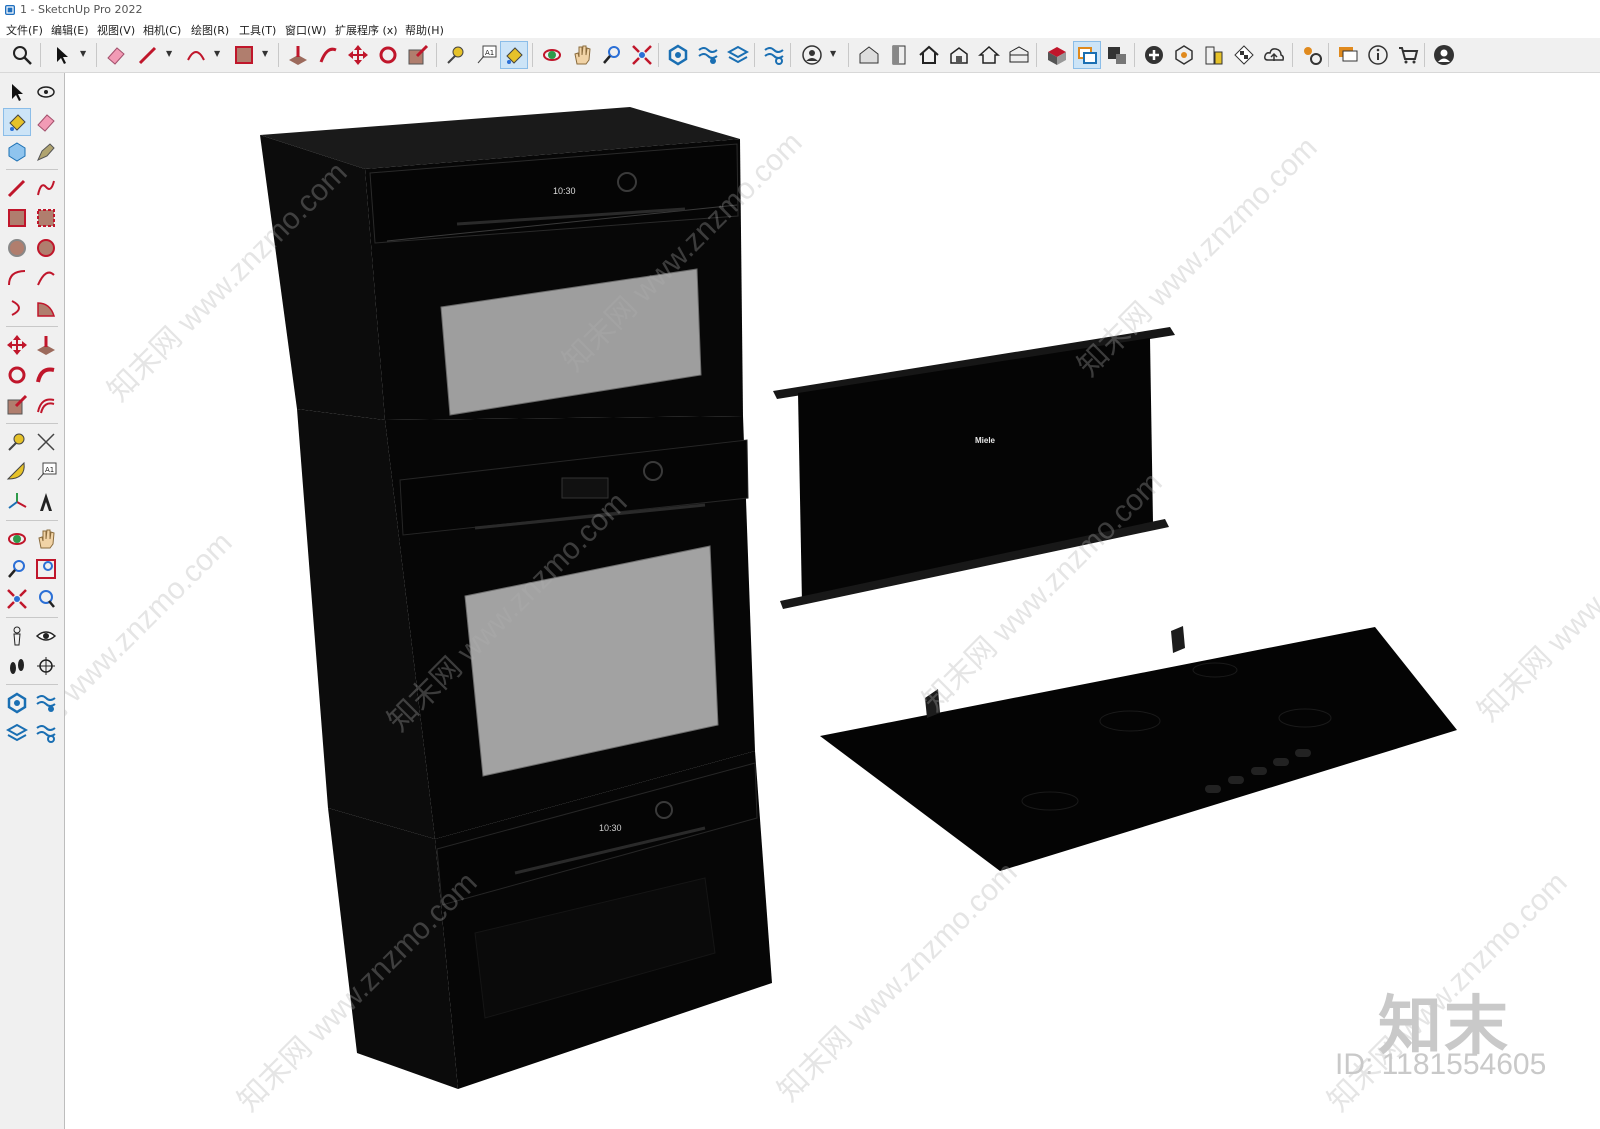 This screenshot has width=1600, height=1129. Describe the element at coordinates (1057, 55) in the screenshot. I see `extension-warehouse-icon` at that location.